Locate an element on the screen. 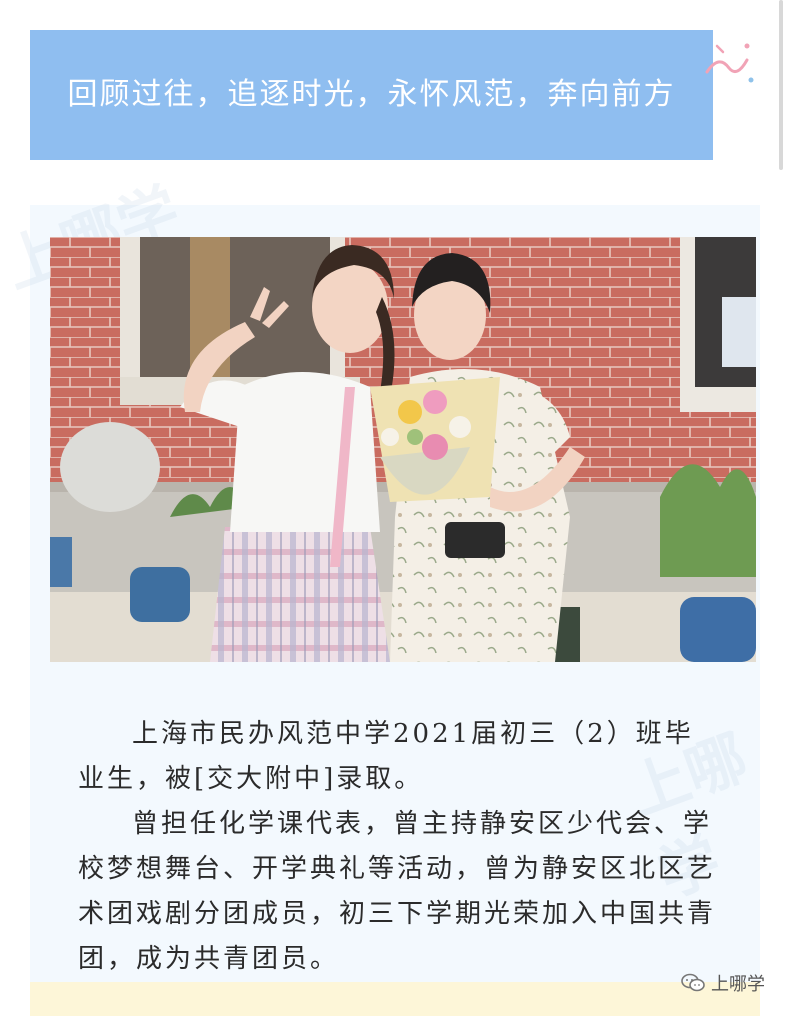 Image resolution: width=787 pixels, height=1016 pixels. title-banner: 回顾过往，追逐时光，永怀风范，奔向前方 is located at coordinates (371, 95).